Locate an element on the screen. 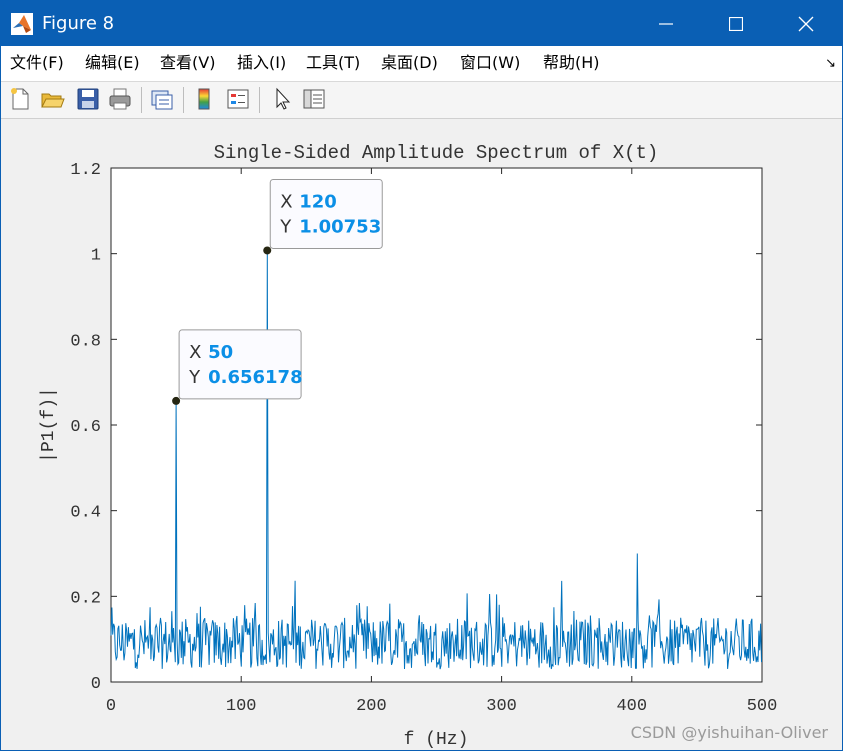 This screenshot has width=843, height=751. colorbar-icon is located at coordinates (204, 99).